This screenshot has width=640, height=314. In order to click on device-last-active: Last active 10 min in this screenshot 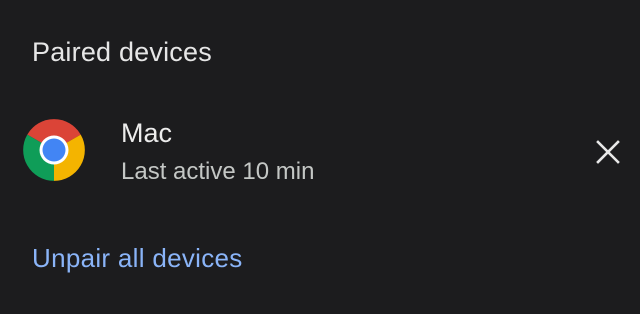, I will do `click(218, 171)`.